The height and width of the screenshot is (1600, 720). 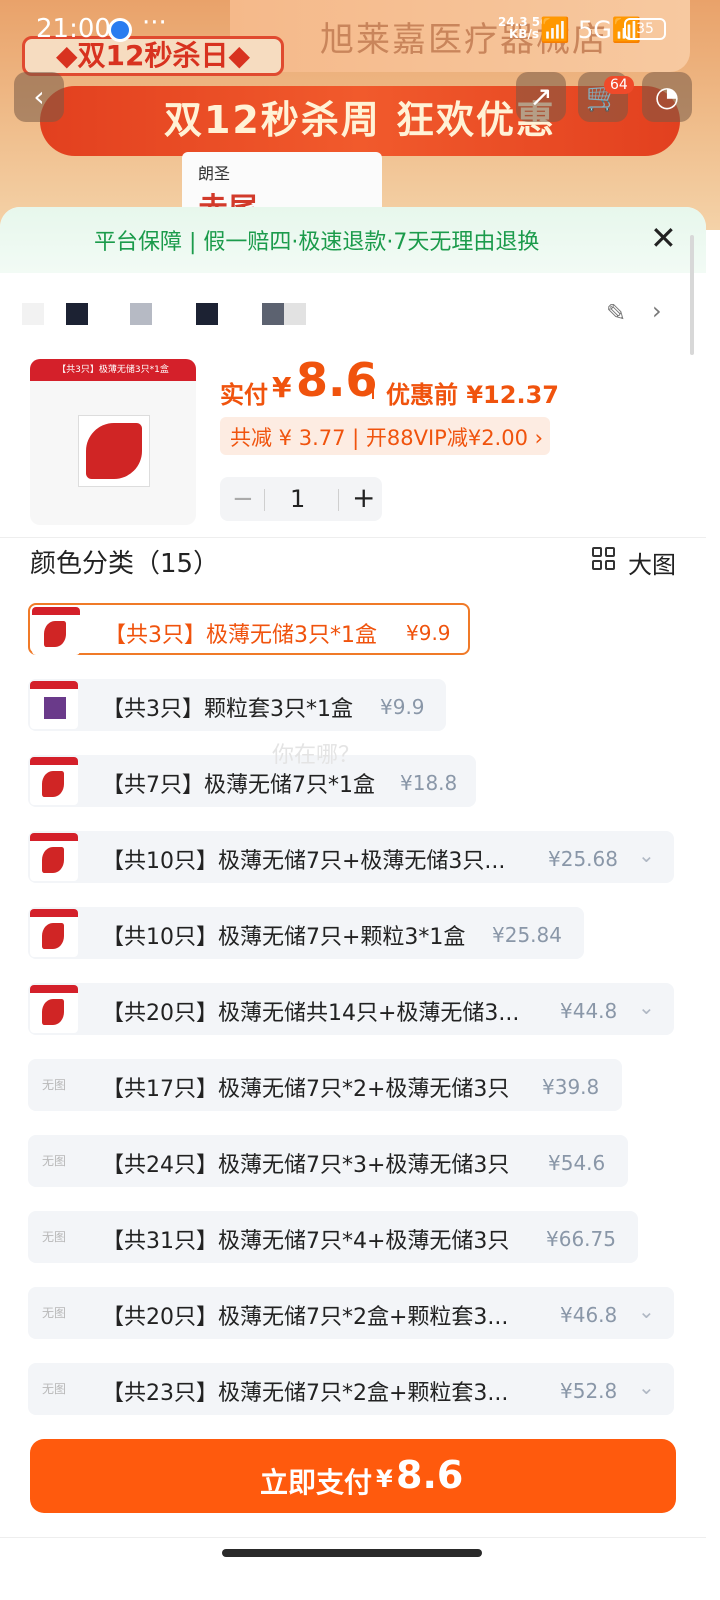 I want to click on selected-product-thumbnail: 【共3只】极薄无储3只*1盒, so click(x=113, y=442).